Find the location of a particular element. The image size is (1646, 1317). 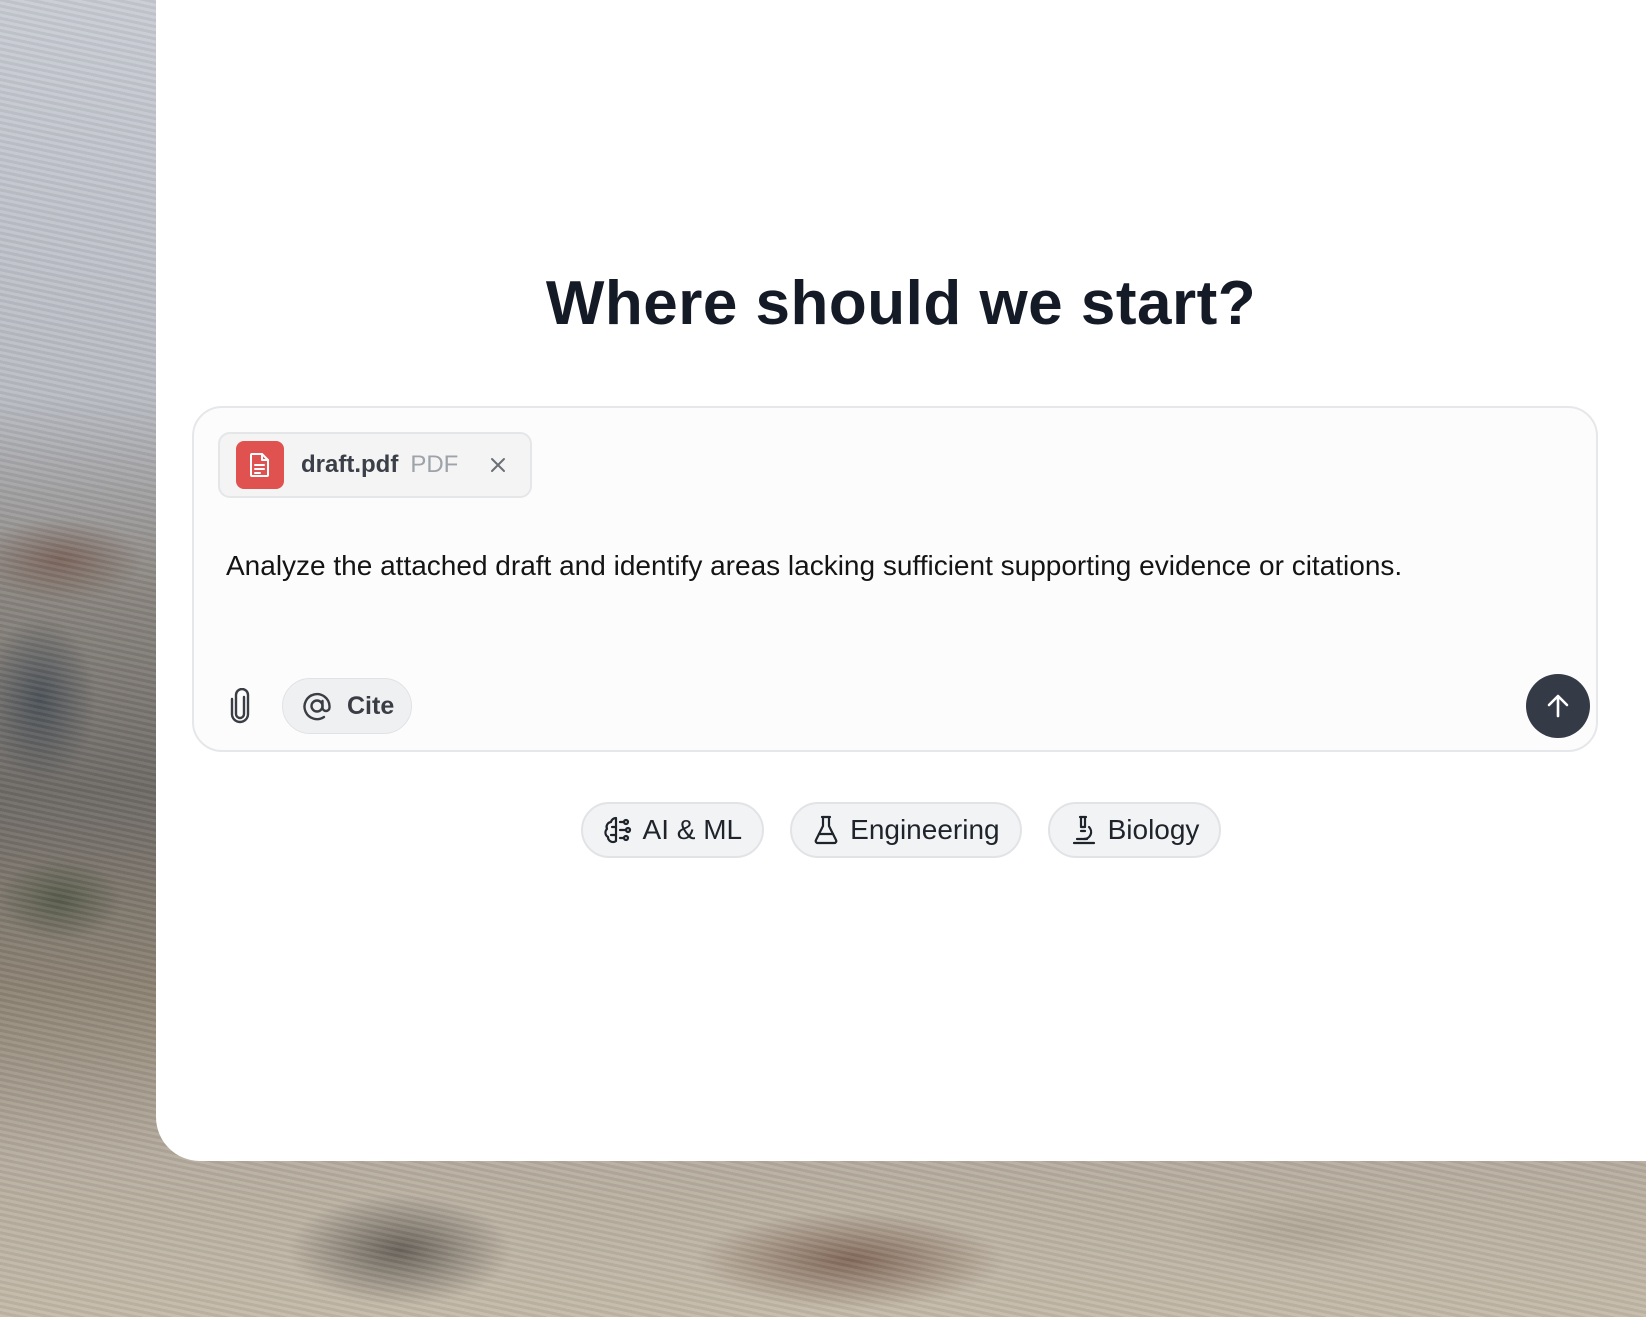

attachment-chip: draft.pdf PDF is located at coordinates (375, 465).